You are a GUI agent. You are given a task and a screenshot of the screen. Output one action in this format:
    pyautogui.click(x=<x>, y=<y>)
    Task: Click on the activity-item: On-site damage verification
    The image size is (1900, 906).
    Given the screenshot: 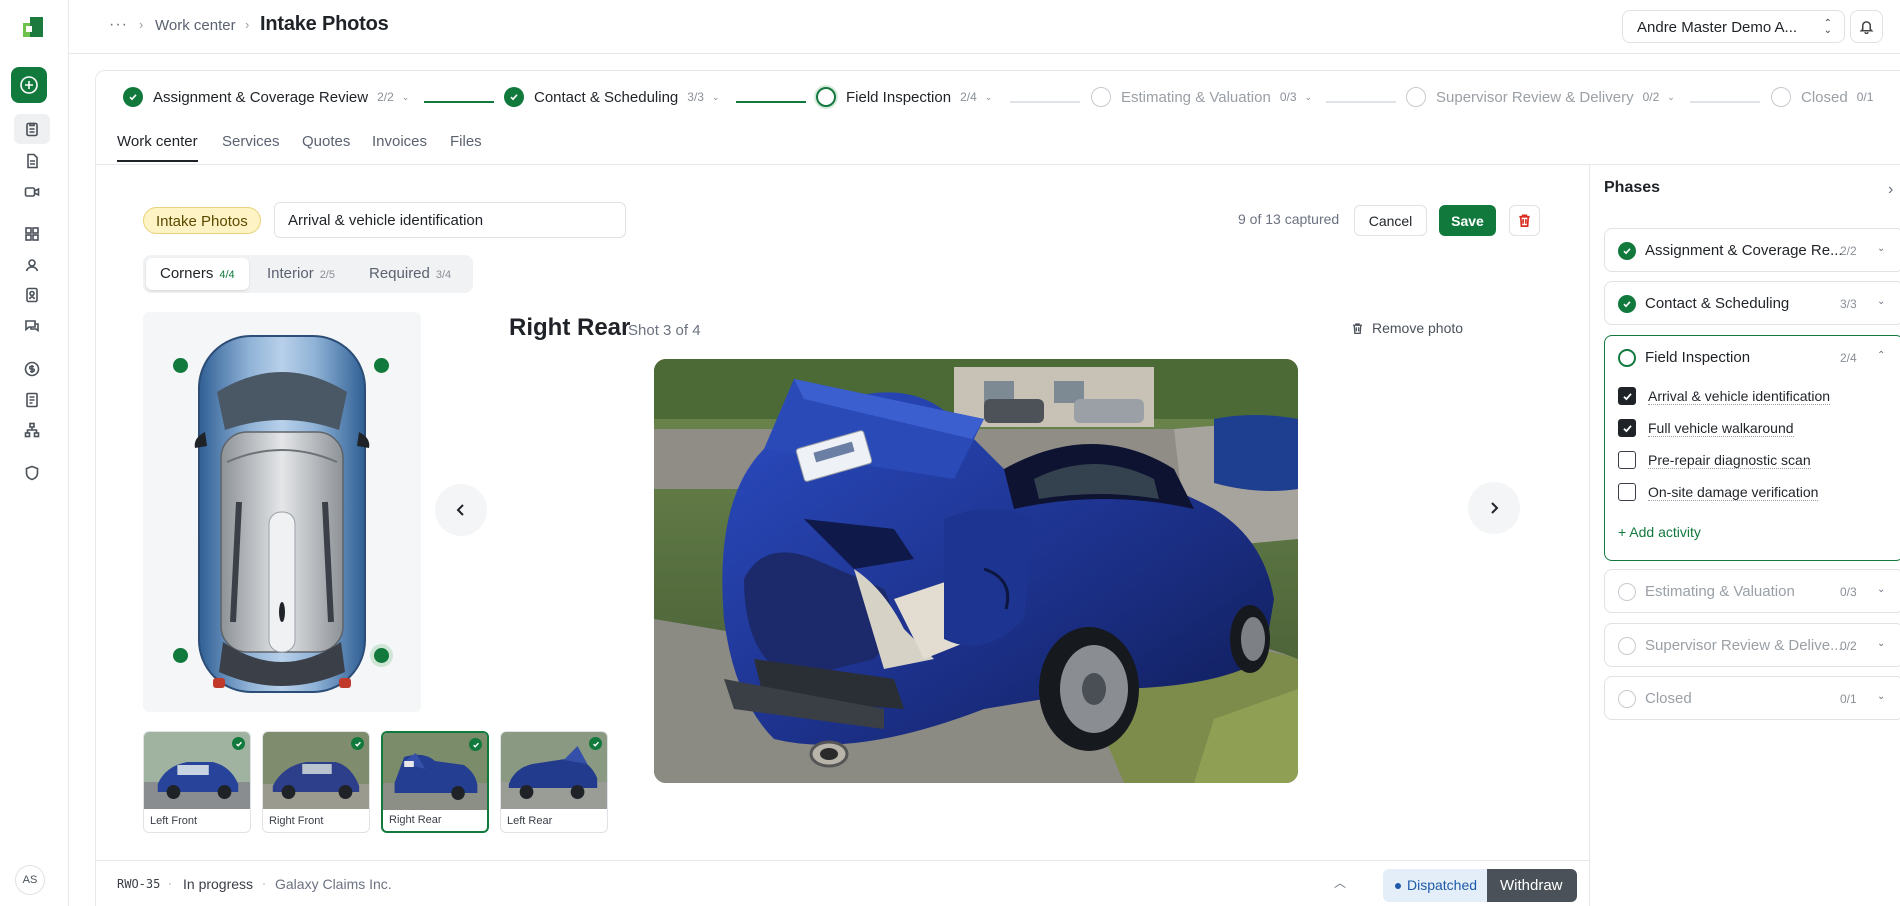 What is the action you would take?
    pyautogui.click(x=1718, y=492)
    